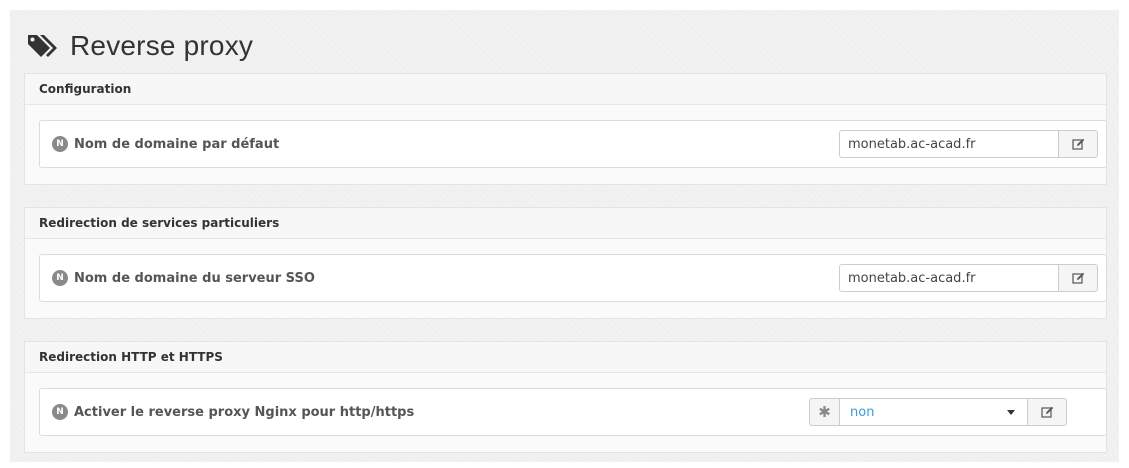 This screenshot has height=468, width=1129. Describe the element at coordinates (573, 278) in the screenshot. I see `field-sso-domain: N Nom de domaine du serveur SSO` at that location.